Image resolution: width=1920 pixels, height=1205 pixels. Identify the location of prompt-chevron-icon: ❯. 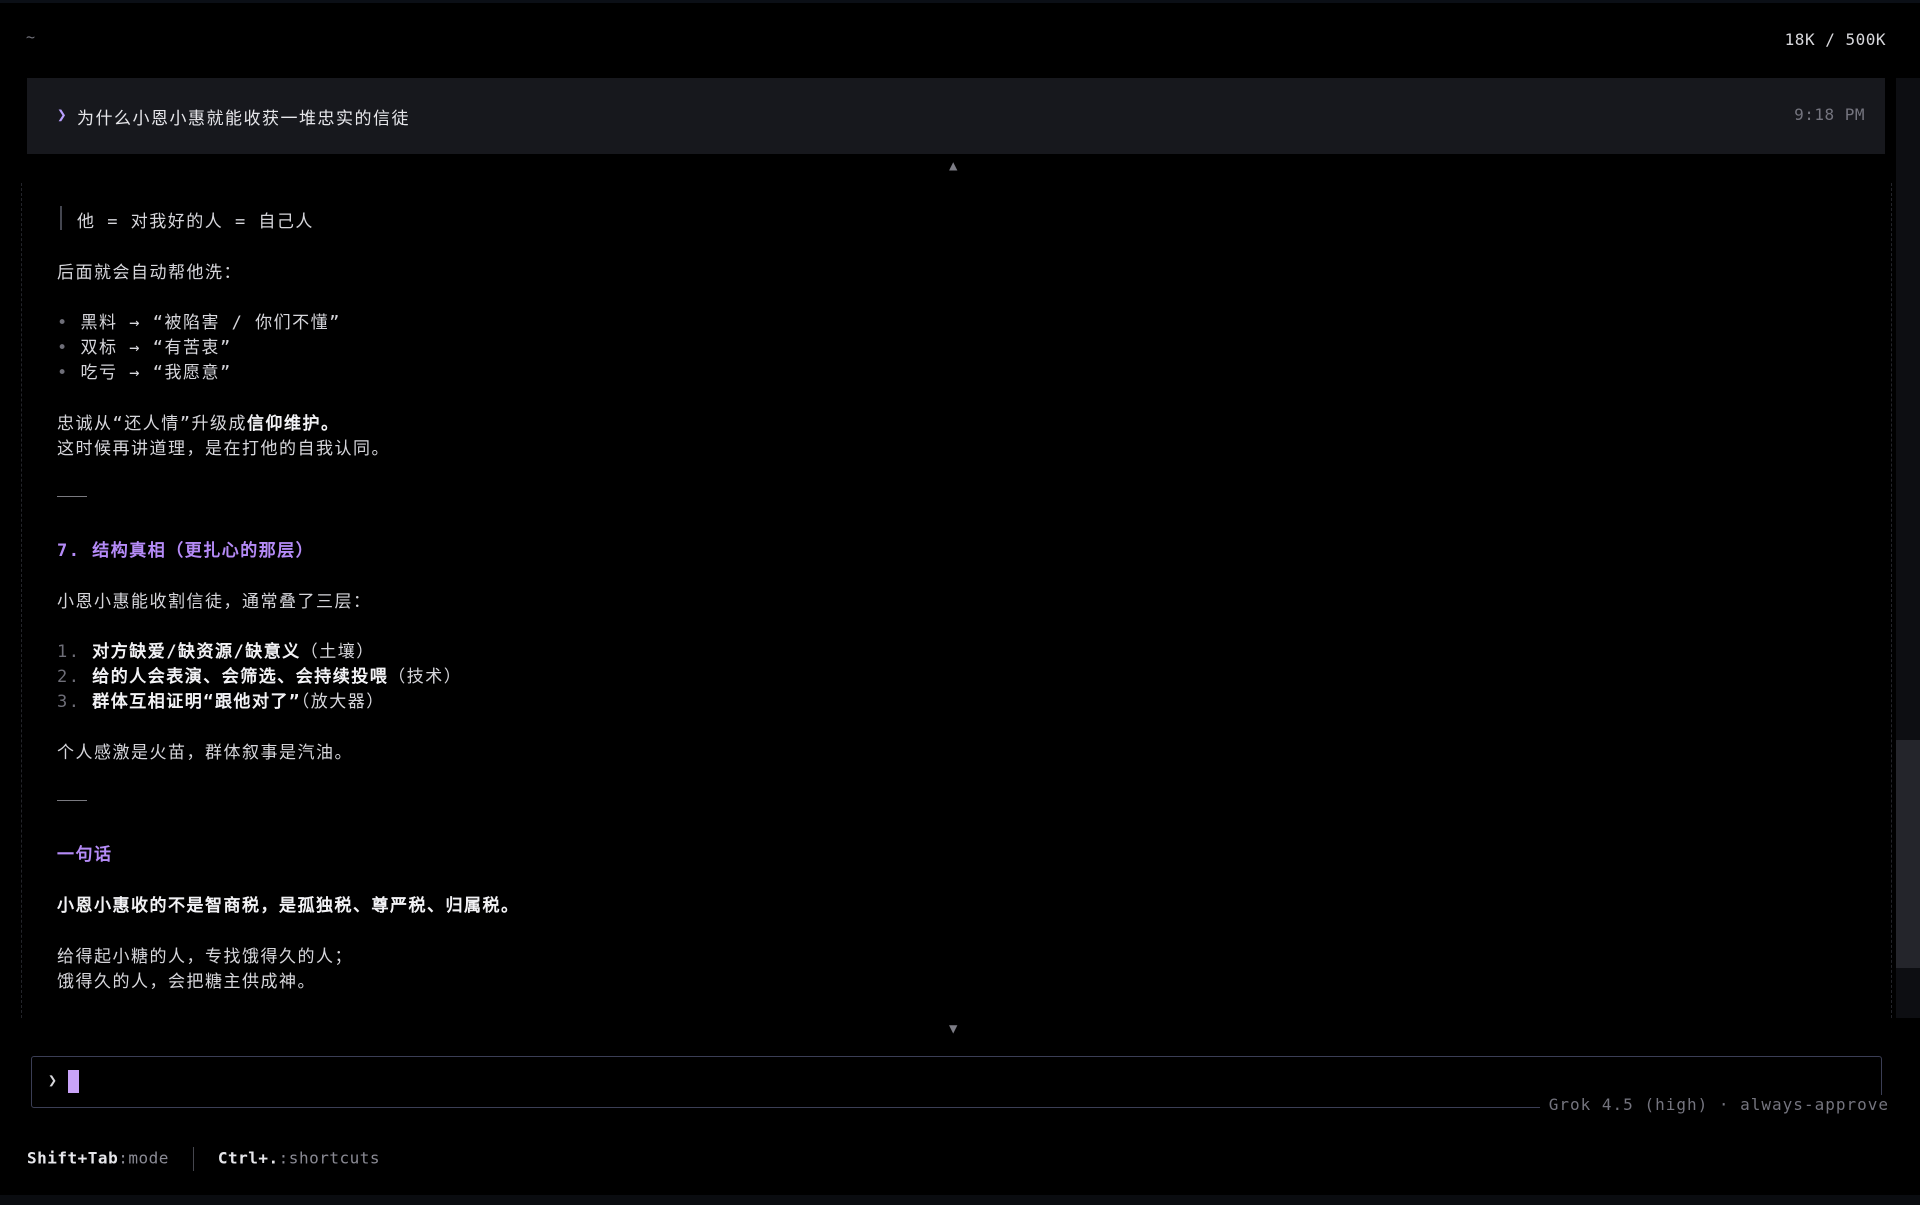
(63, 114).